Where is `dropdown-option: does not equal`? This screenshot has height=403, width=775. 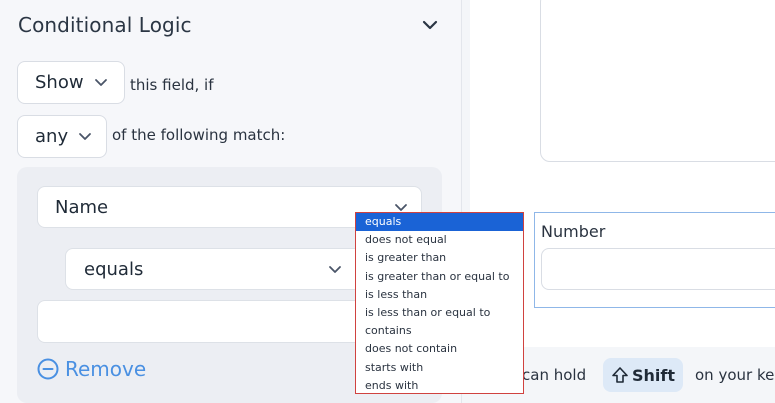 dropdown-option: does not equal is located at coordinates (439, 240).